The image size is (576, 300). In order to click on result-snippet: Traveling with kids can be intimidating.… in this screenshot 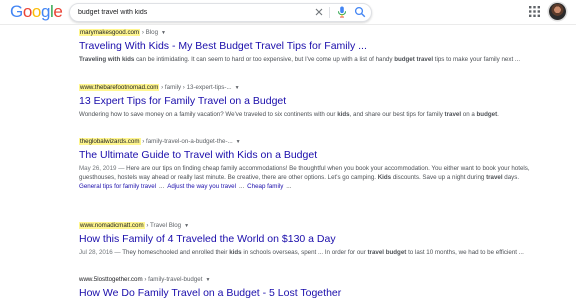, I will do `click(309, 60)`.